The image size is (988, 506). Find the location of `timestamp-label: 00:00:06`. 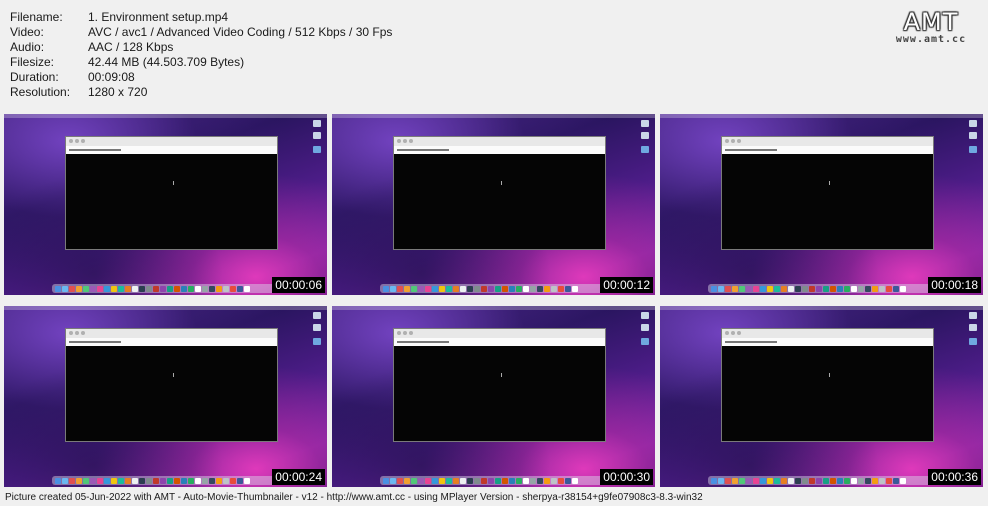

timestamp-label: 00:00:06 is located at coordinates (298, 285).